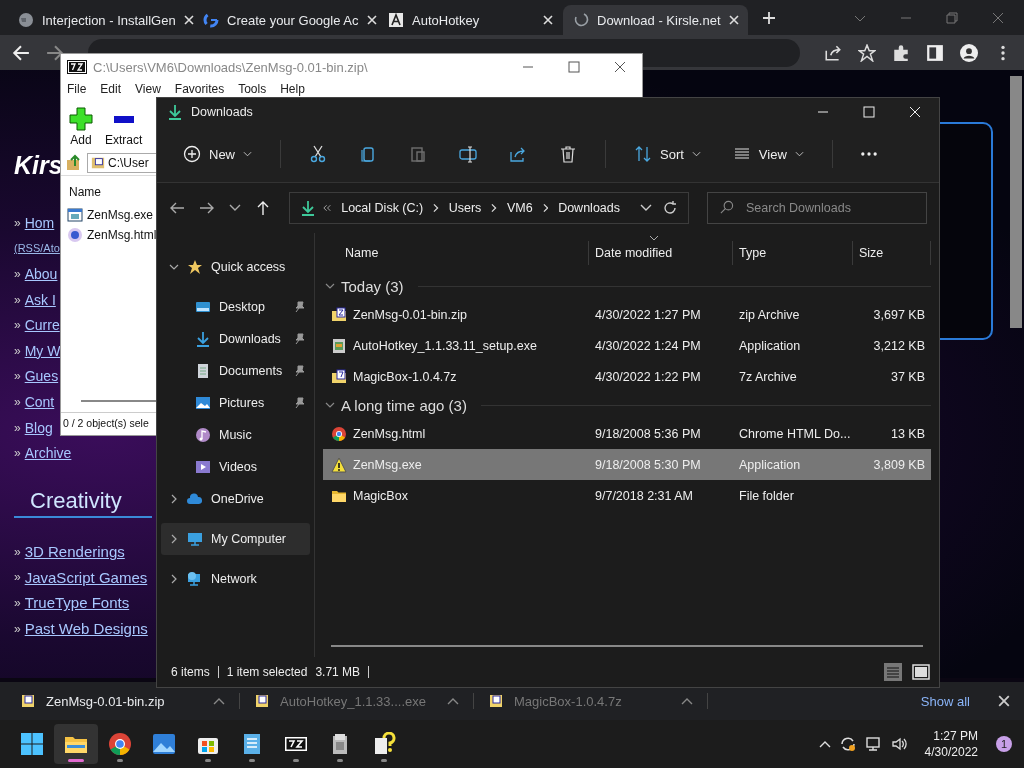 The image size is (1024, 768). Describe the element at coordinates (235, 467) in the screenshot. I see `nav-item: Videos` at that location.